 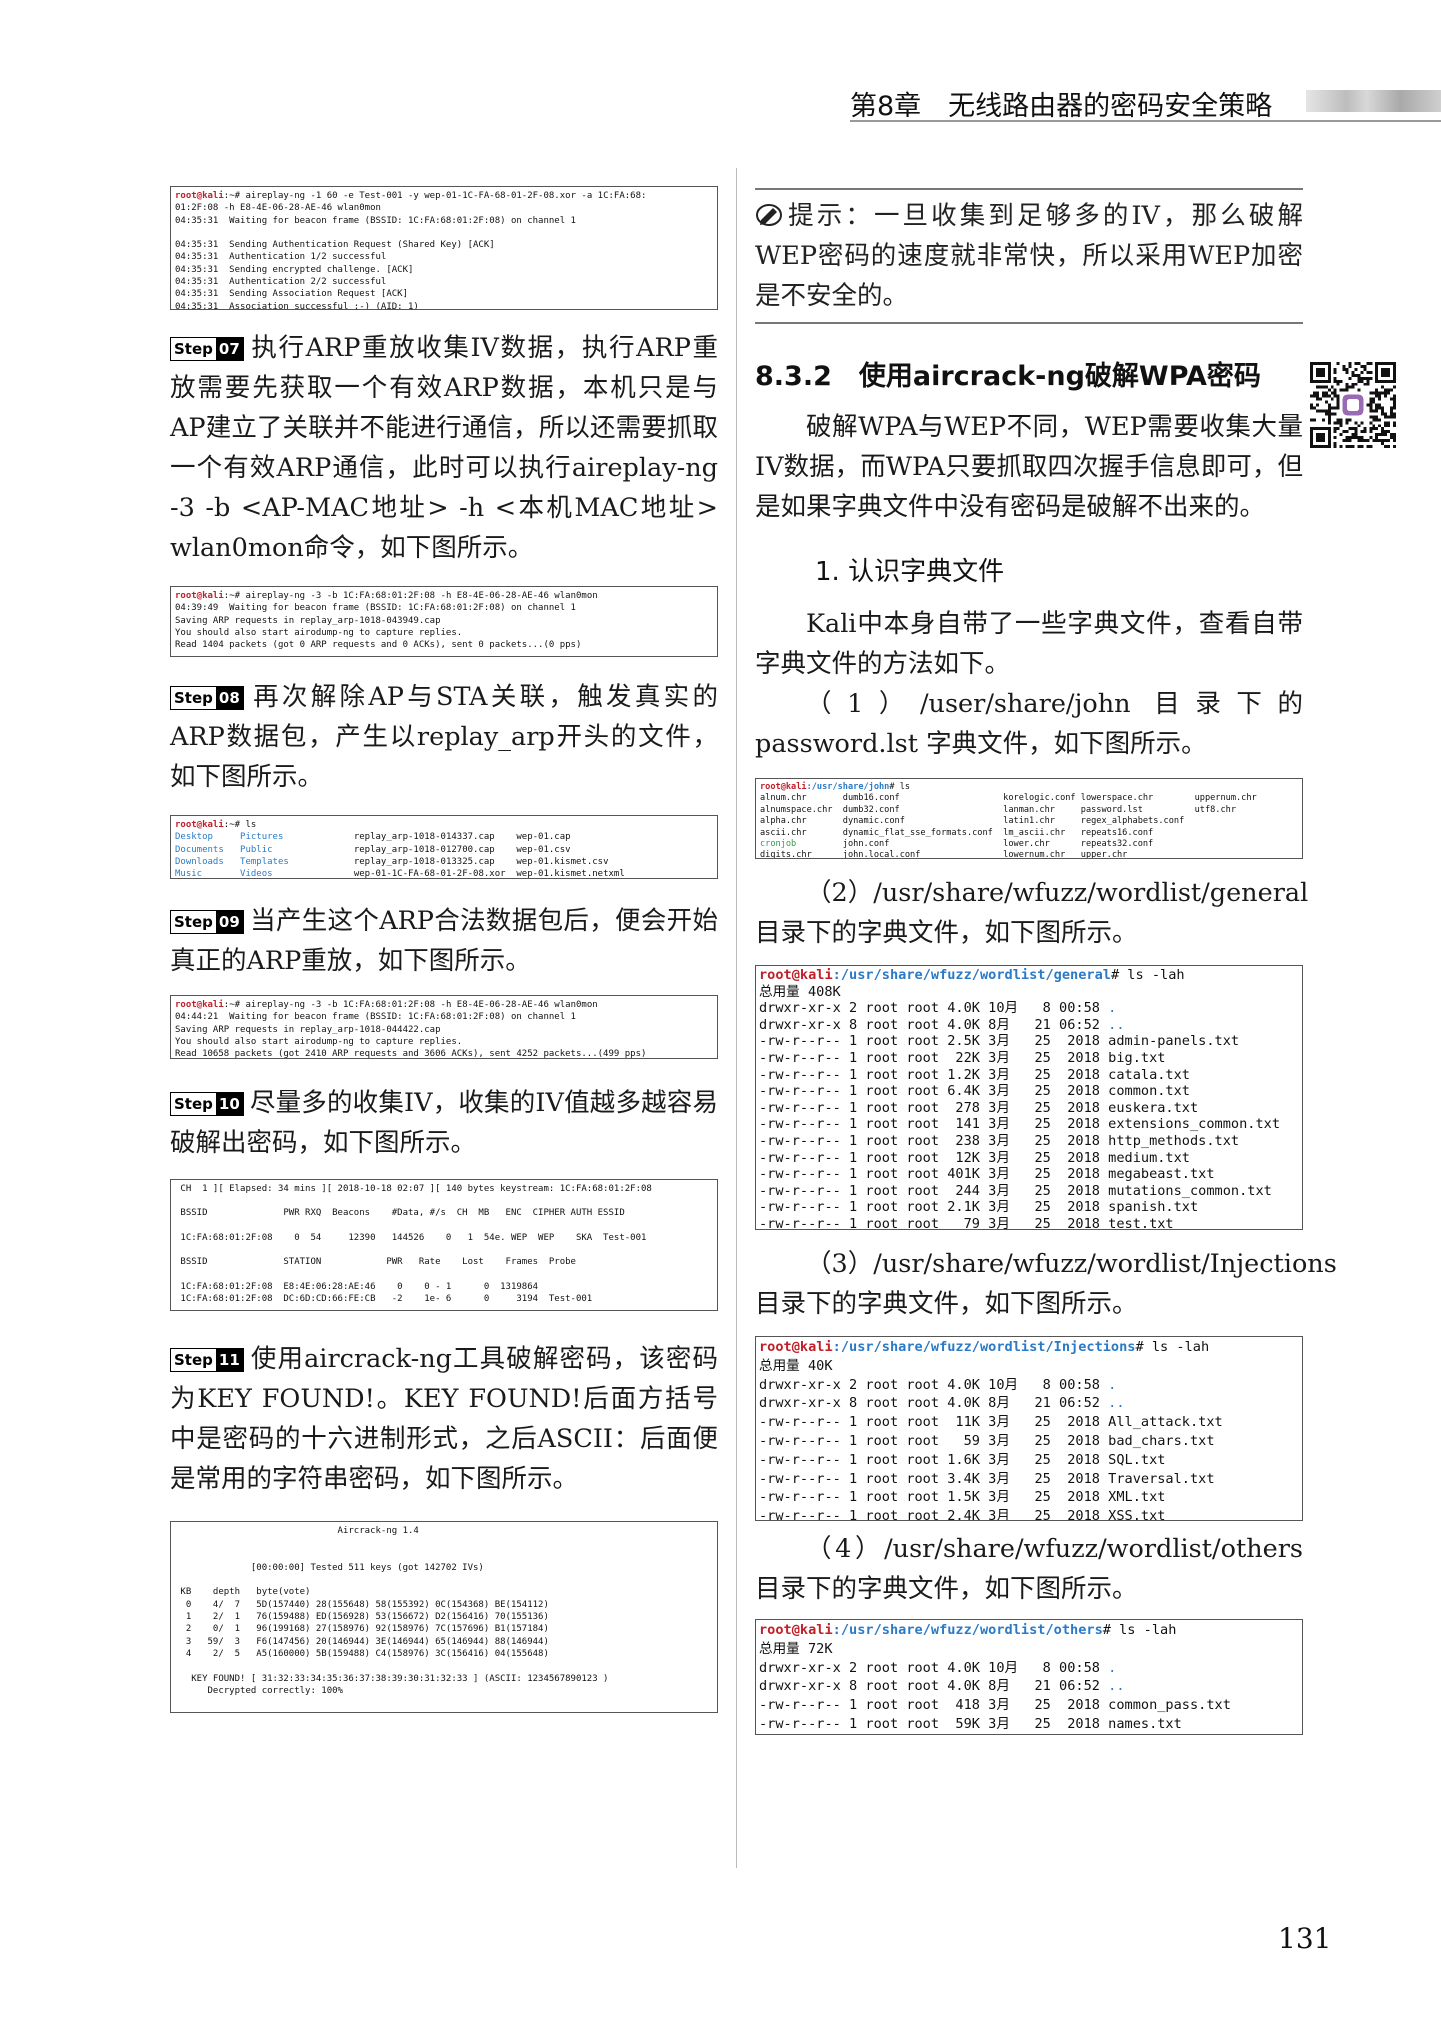 I want to click on step09-paragraph: Step 09 当产生这个ARP合法数据包后，便会开始真正的ARP重放，如下图所示。, so click(x=444, y=941).